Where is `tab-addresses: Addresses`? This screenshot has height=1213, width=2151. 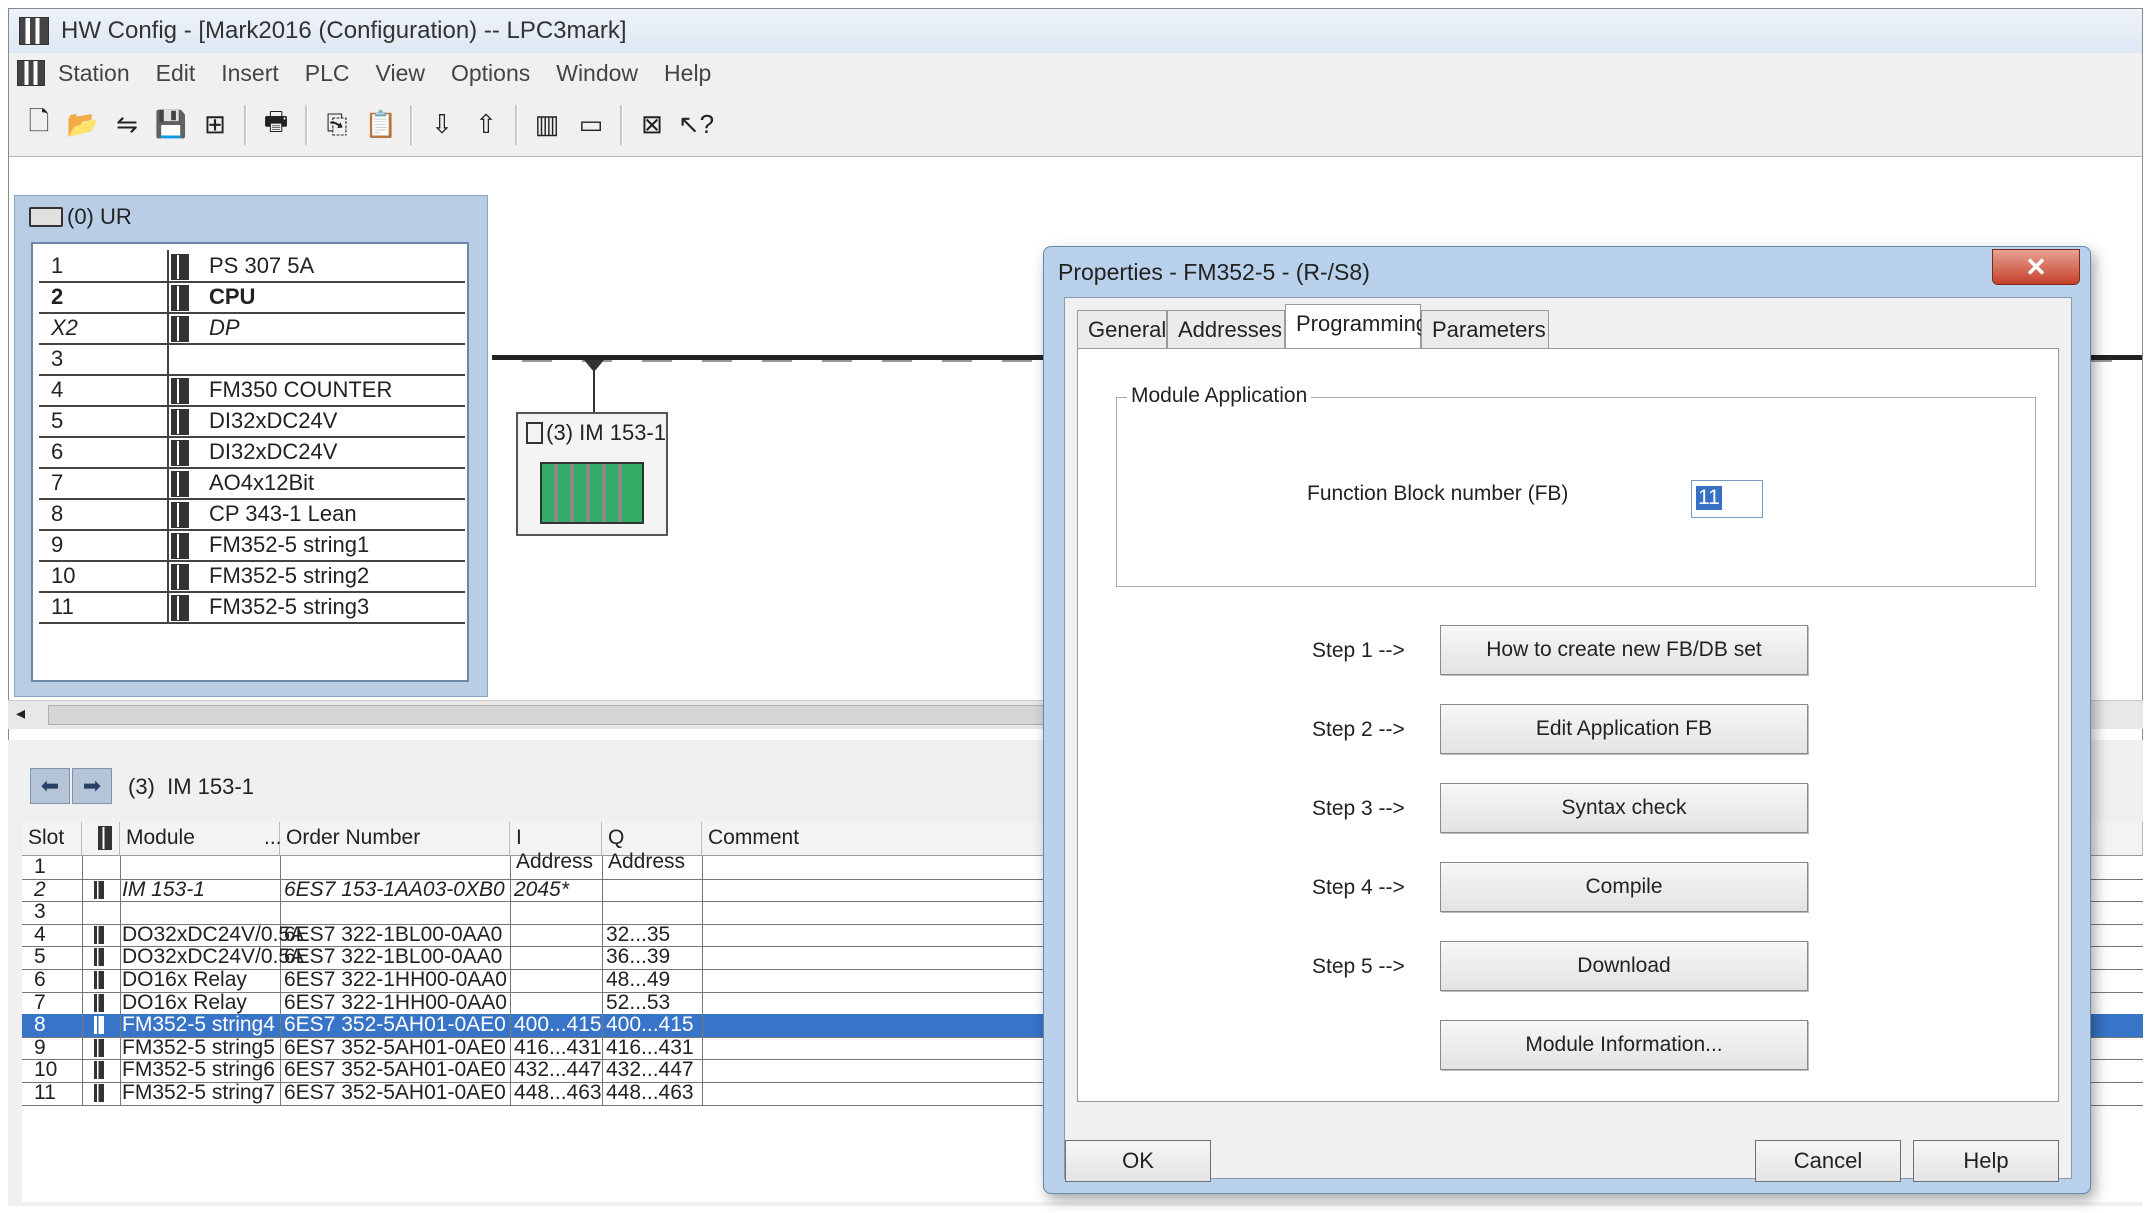 tab-addresses: Addresses is located at coordinates (1226, 329).